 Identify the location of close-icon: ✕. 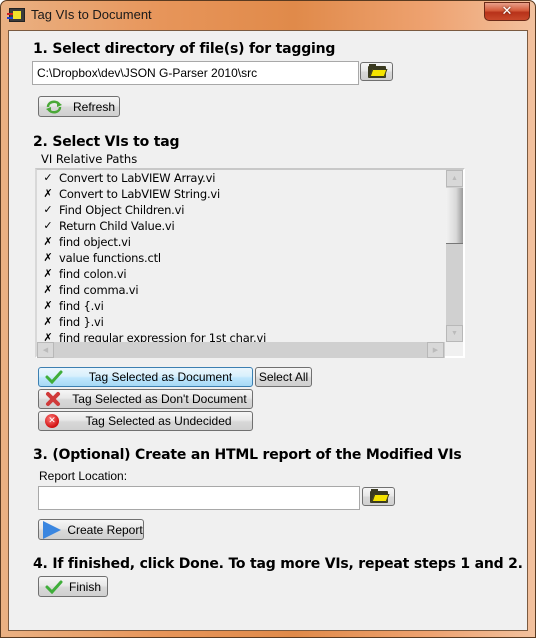
(507, 11).